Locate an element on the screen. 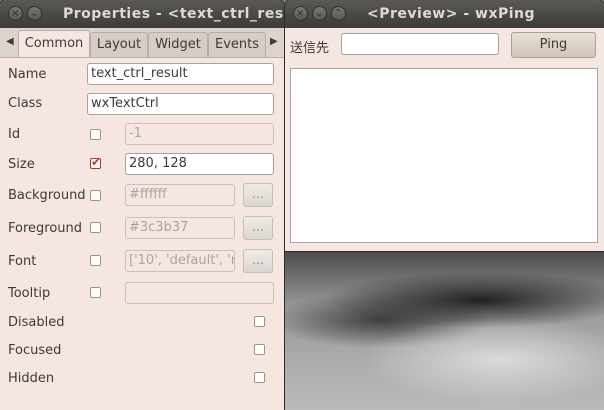 The width and height of the screenshot is (604, 410). id-label: Id is located at coordinates (14, 134).